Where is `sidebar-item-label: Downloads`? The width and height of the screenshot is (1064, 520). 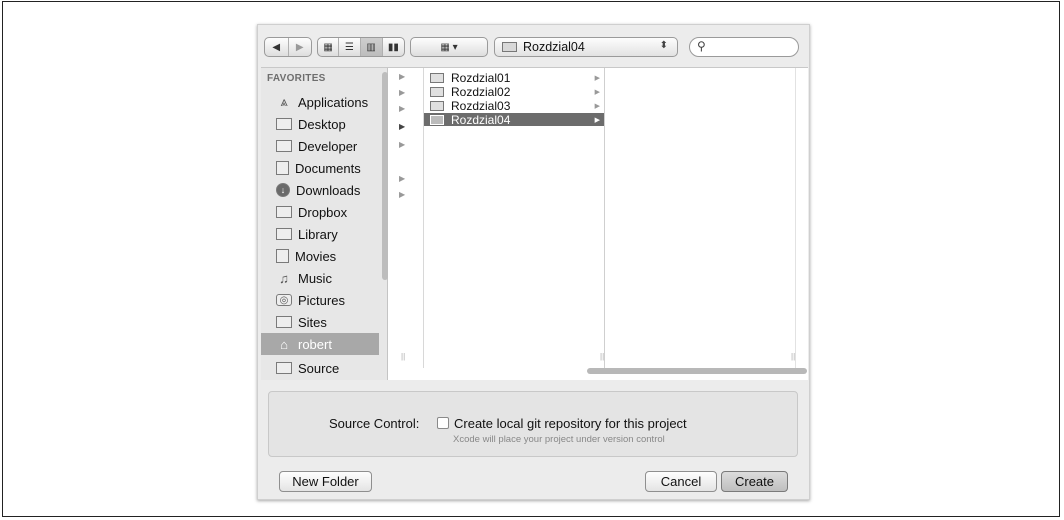
sidebar-item-label: Downloads is located at coordinates (328, 190).